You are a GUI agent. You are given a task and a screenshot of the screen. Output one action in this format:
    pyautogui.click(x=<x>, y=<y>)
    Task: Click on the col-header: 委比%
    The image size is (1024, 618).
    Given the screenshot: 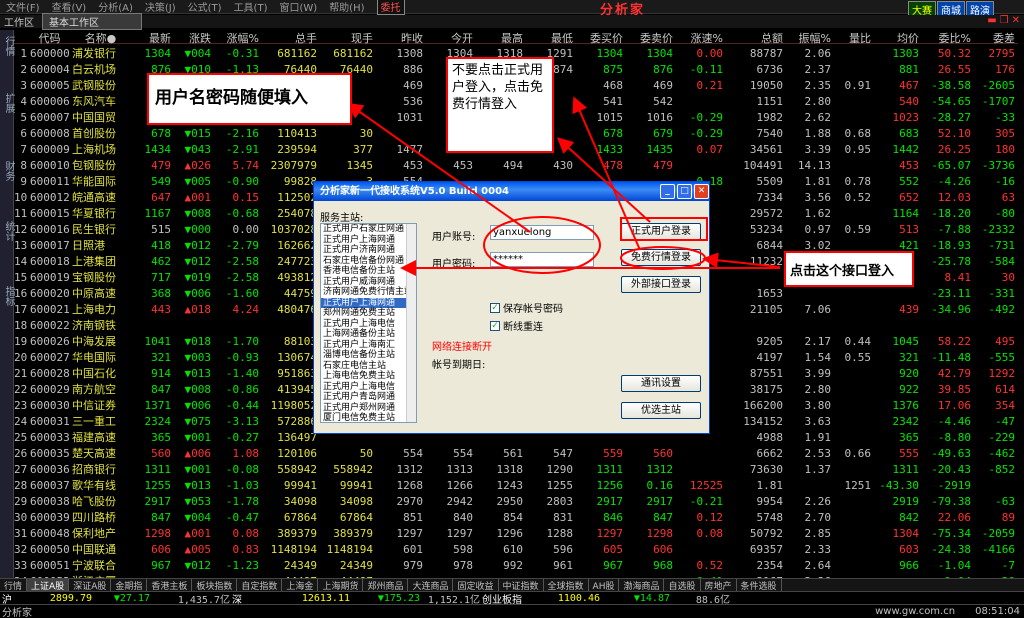 What is the action you would take?
    pyautogui.click(x=948, y=37)
    